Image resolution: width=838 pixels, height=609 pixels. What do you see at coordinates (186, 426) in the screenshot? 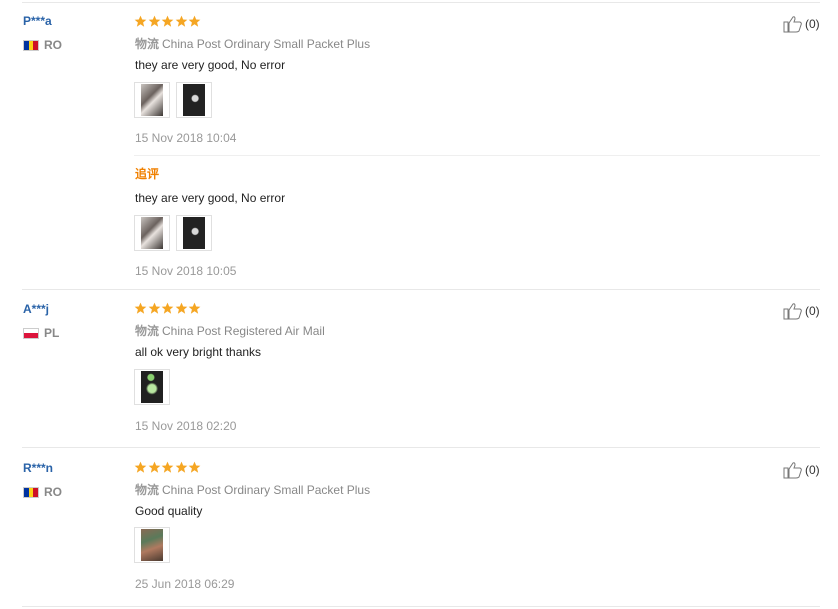
I see `review-date: 15 Nov 2018 02:20` at bounding box center [186, 426].